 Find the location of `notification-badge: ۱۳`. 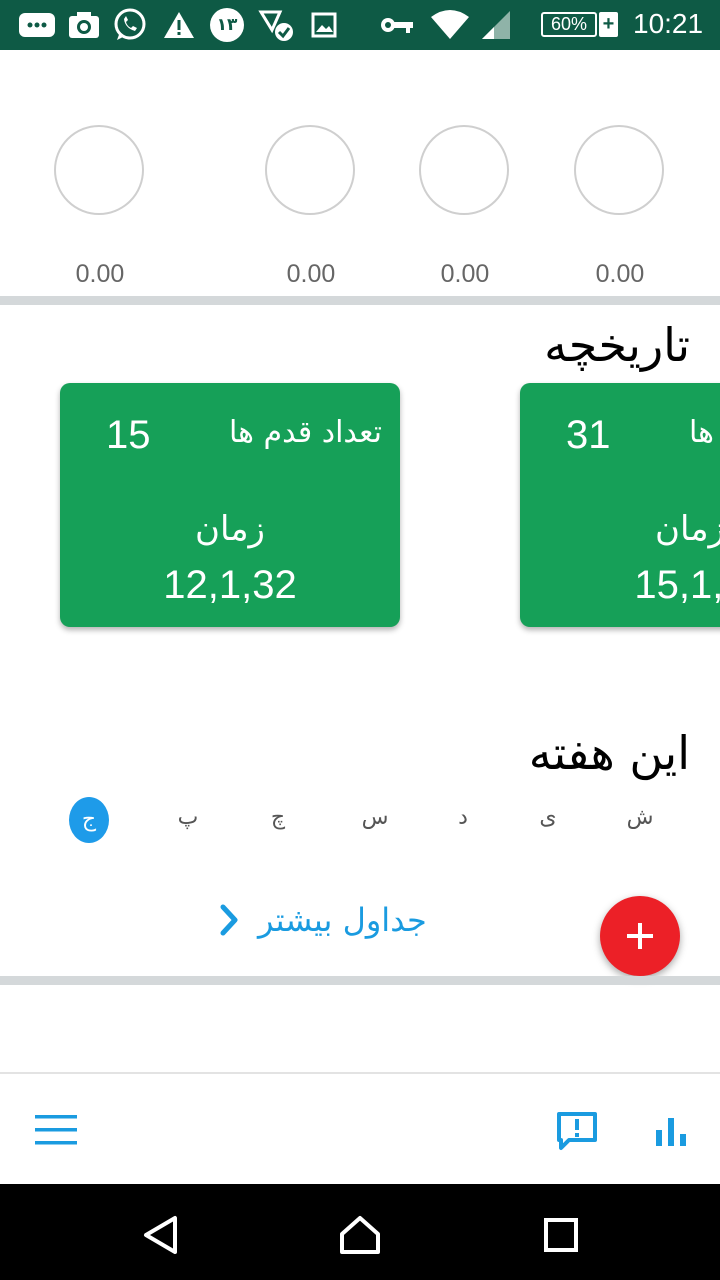

notification-badge: ۱۳ is located at coordinates (227, 25).